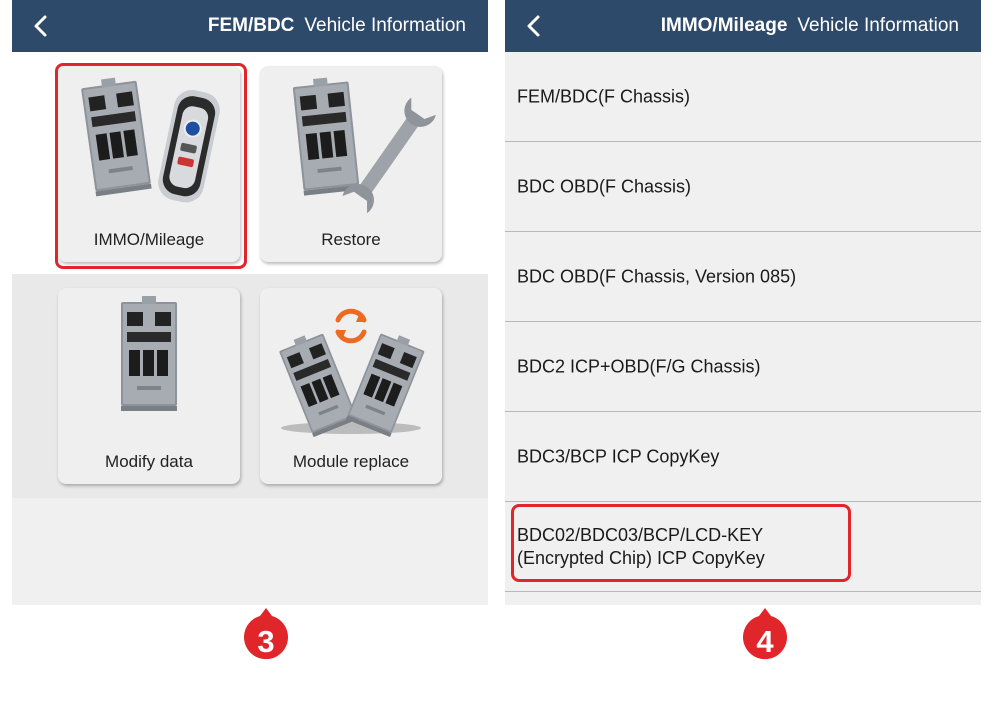 Image resolution: width=1000 pixels, height=703 pixels. What do you see at coordinates (743, 97) in the screenshot?
I see `list-item: FEM/BDC(F Chassis)` at bounding box center [743, 97].